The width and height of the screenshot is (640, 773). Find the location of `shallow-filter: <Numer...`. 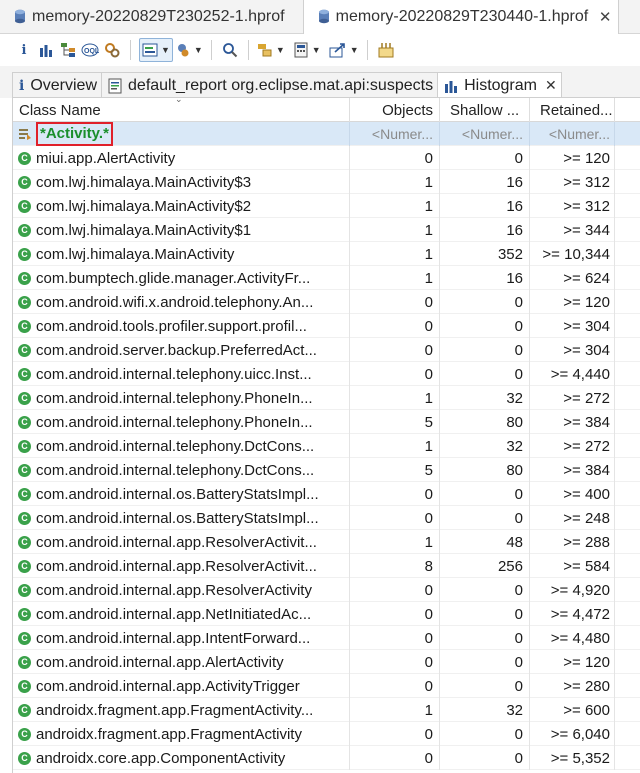

shallow-filter: <Numer... is located at coordinates (485, 134).